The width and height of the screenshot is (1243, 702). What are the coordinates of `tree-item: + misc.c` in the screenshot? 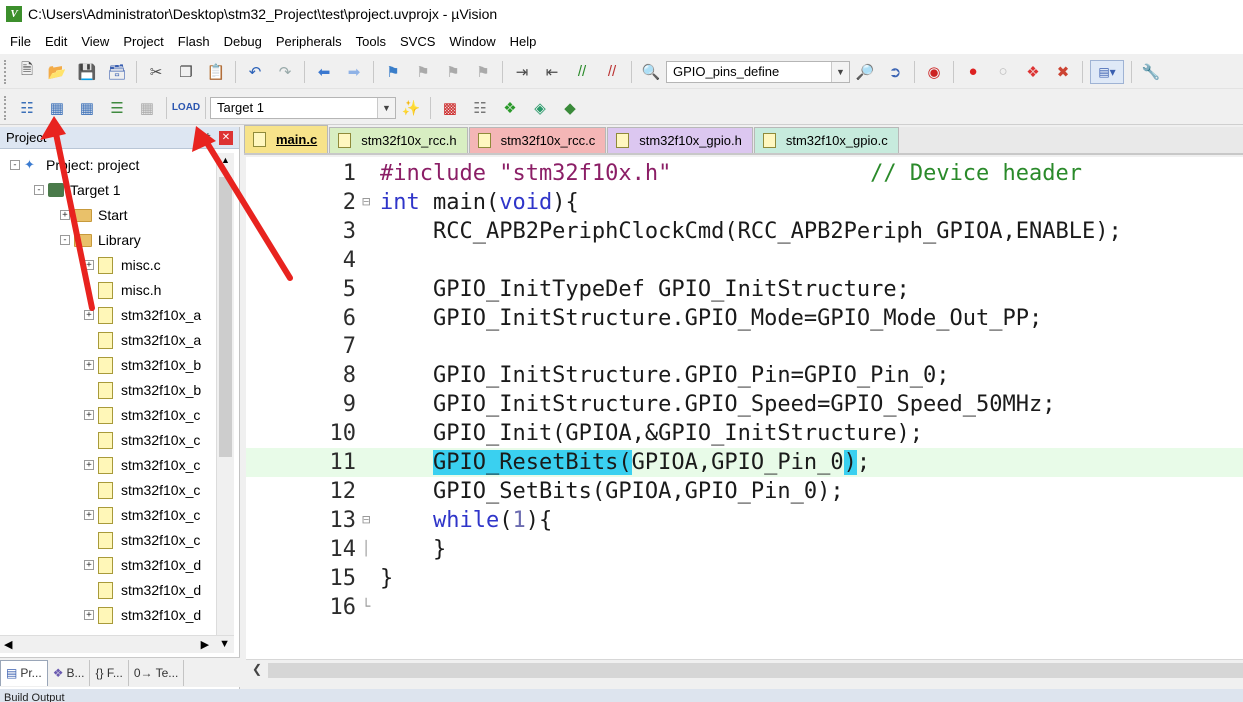 It's located at (122, 265).